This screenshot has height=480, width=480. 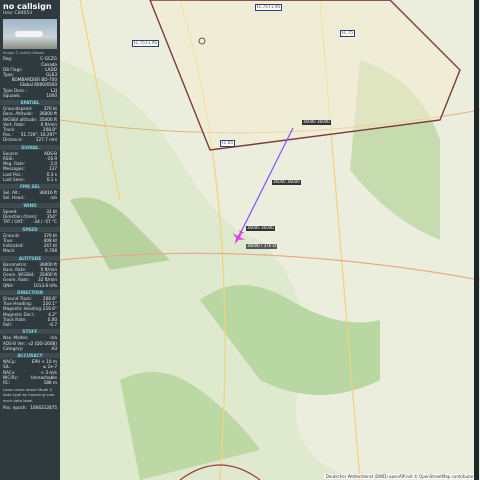 What do you see at coordinates (54, 348) in the screenshot?
I see `field-value: A3` at bounding box center [54, 348].